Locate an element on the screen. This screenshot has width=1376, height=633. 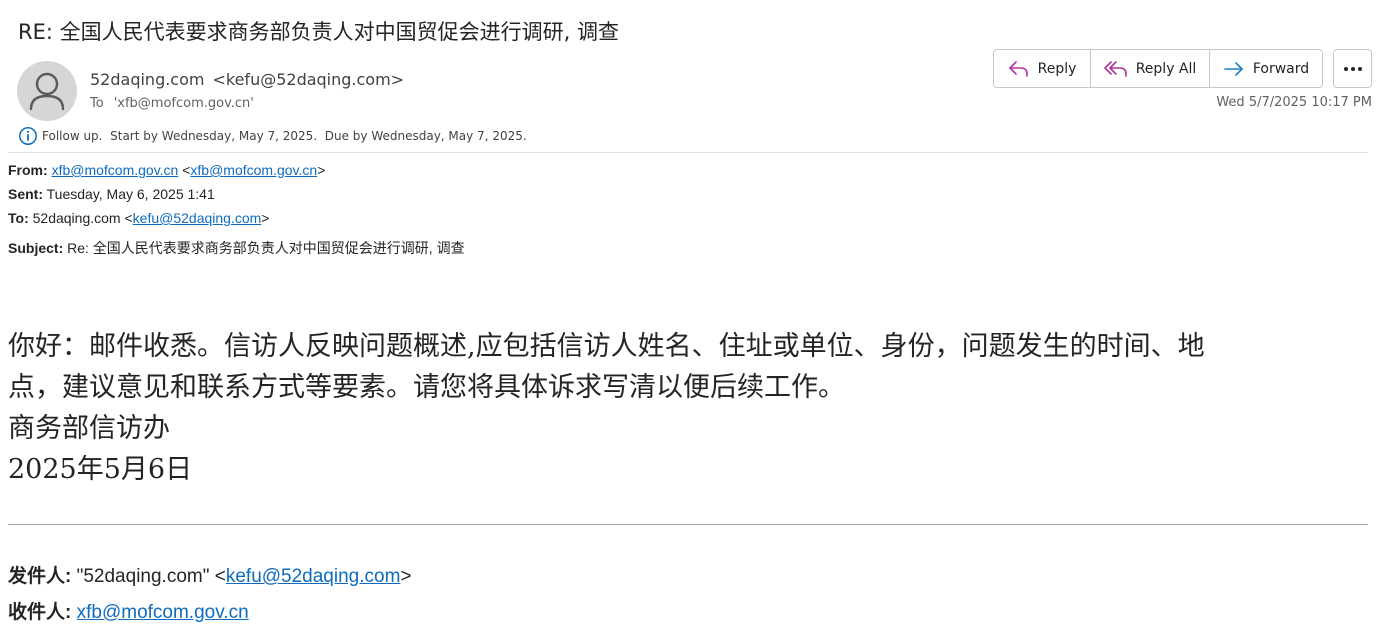
footer-sender: 发件人: "52daqing.com" <kefu@52daqing.com> is located at coordinates (210, 576).